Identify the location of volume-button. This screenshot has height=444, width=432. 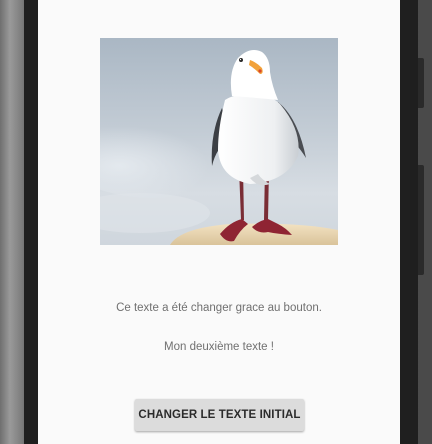
(421, 83).